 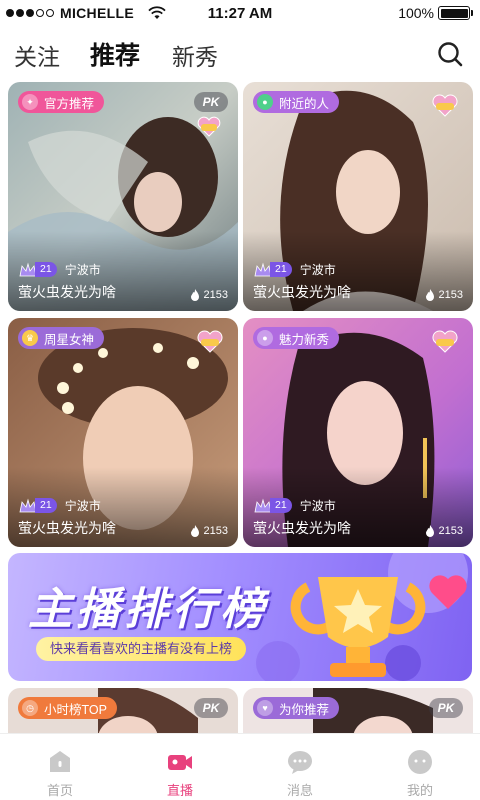 What do you see at coordinates (97, 13) in the screenshot?
I see `carrier-name: MICHELLE` at bounding box center [97, 13].